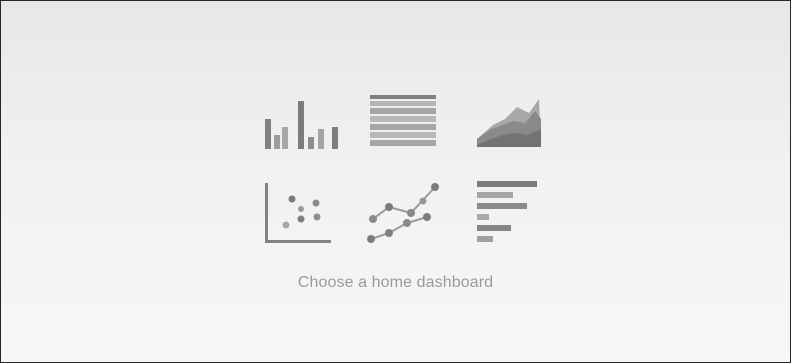  Describe the element at coordinates (298, 213) in the screenshot. I see `scatter-plot-icon` at that location.